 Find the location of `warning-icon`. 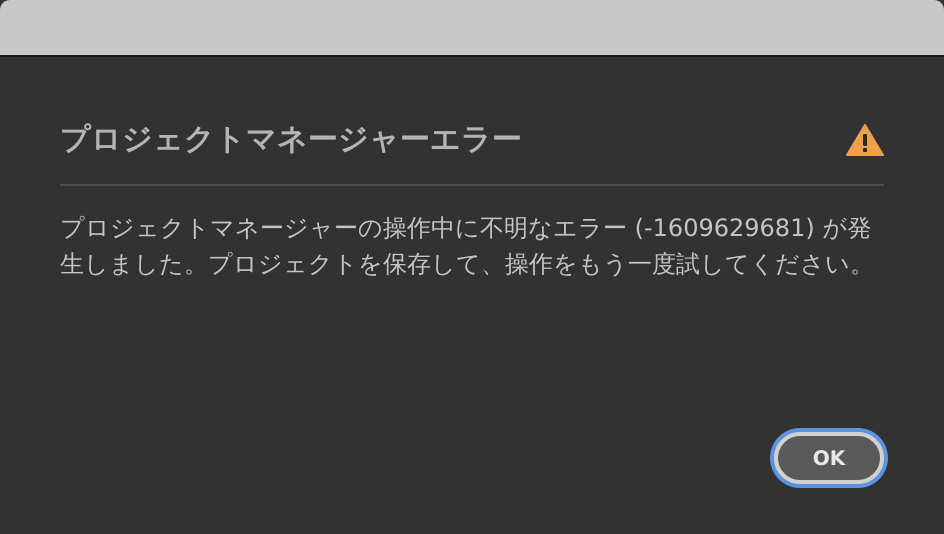

warning-icon is located at coordinates (865, 139).